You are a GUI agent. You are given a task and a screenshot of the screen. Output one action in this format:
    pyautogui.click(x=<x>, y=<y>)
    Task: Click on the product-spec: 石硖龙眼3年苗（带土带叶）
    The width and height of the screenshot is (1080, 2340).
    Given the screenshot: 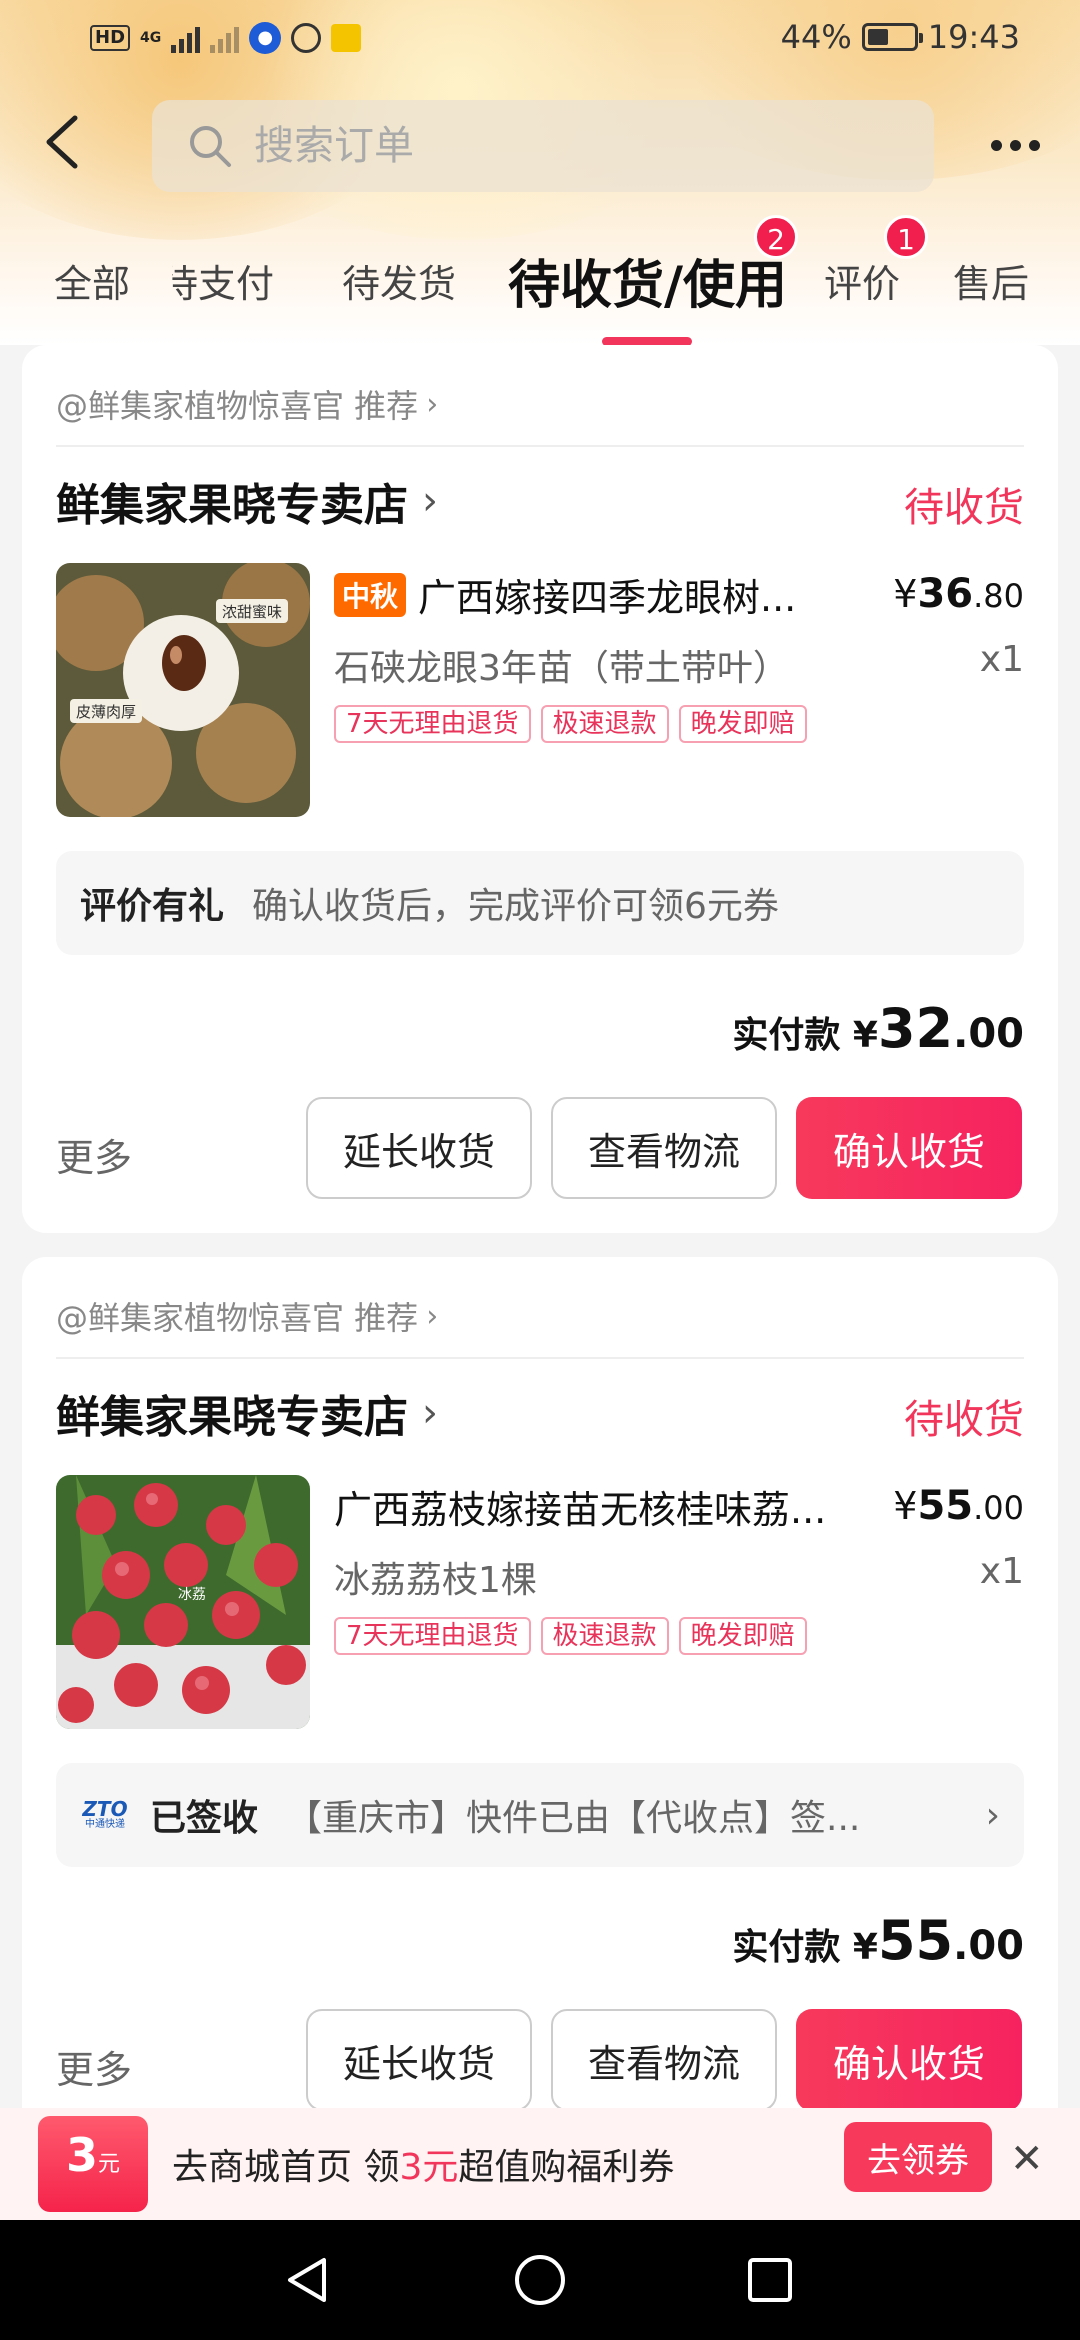 What is the action you would take?
    pyautogui.click(x=561, y=668)
    